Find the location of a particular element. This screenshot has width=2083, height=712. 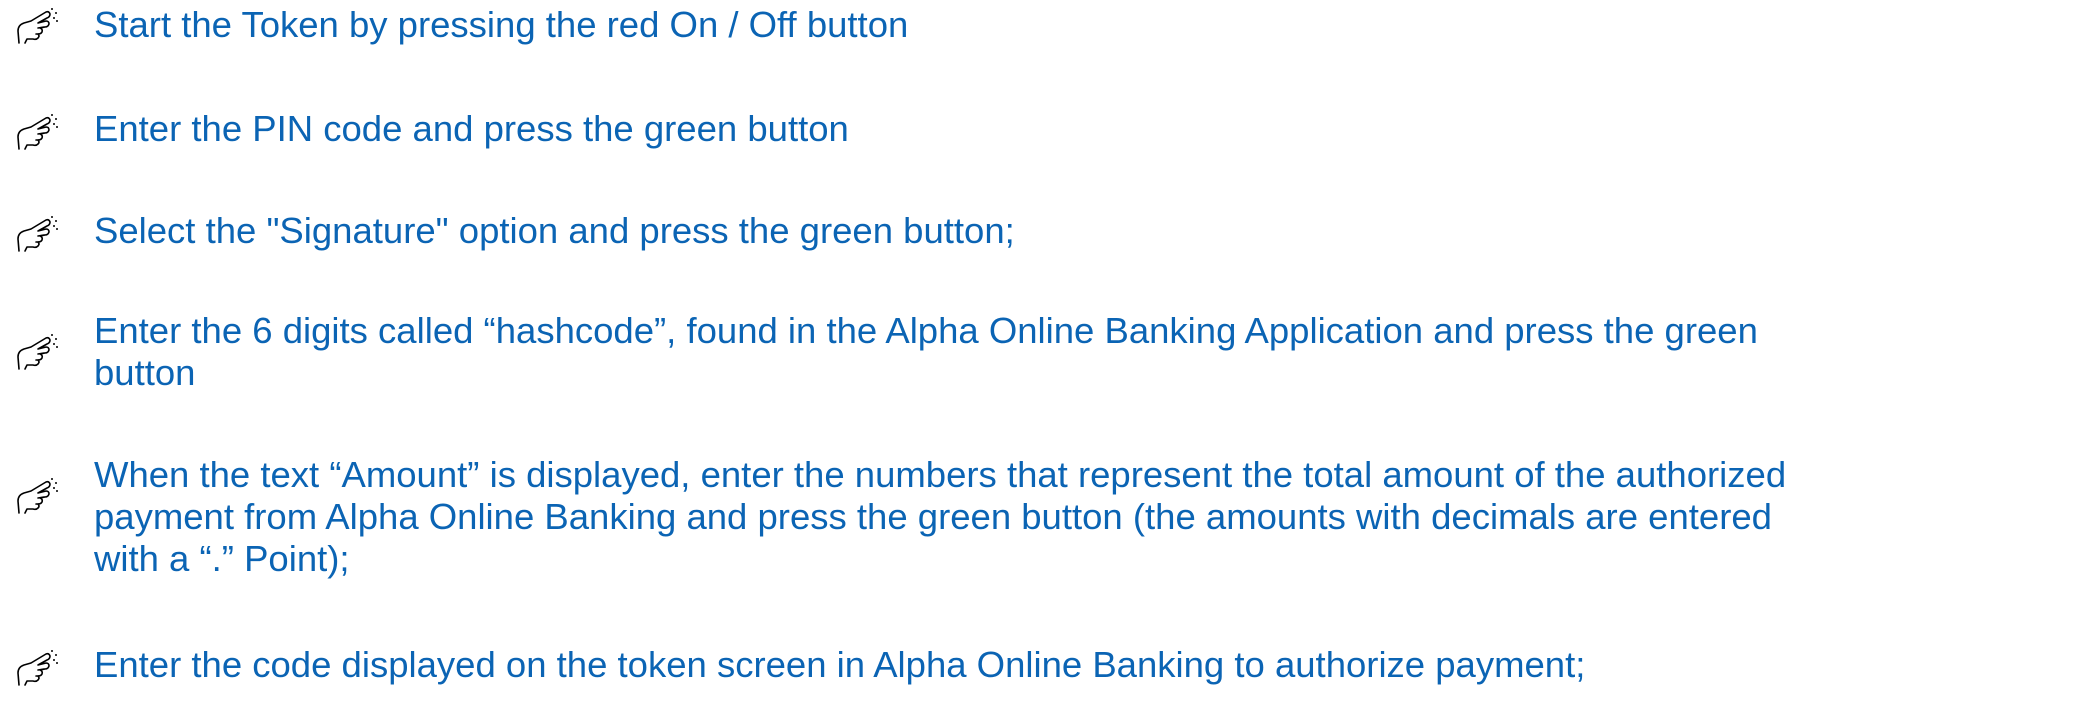

step-text-line: button is located at coordinates (145, 372).